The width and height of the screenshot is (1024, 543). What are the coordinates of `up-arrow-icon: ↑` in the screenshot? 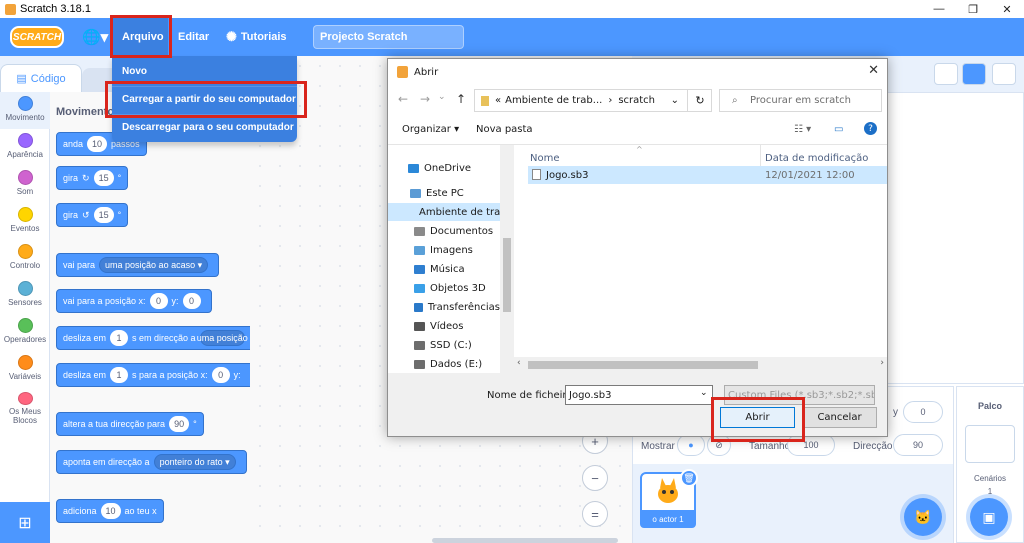 It's located at (461, 99).